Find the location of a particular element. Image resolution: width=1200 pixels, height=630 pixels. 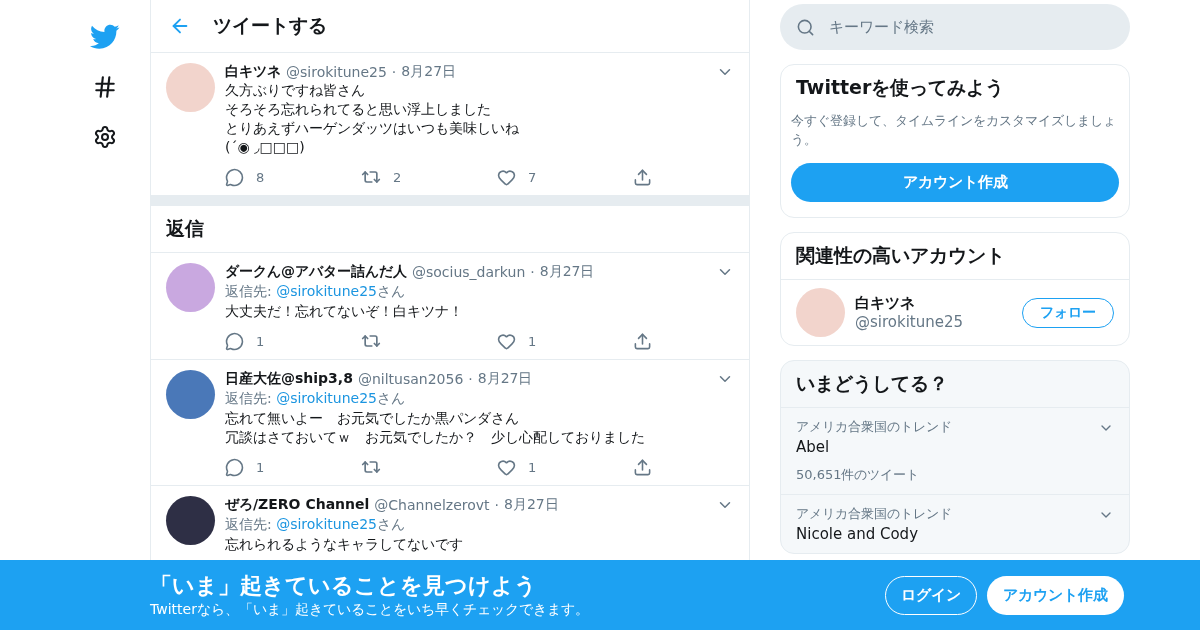

author-name: 白キツネ is located at coordinates (253, 72).